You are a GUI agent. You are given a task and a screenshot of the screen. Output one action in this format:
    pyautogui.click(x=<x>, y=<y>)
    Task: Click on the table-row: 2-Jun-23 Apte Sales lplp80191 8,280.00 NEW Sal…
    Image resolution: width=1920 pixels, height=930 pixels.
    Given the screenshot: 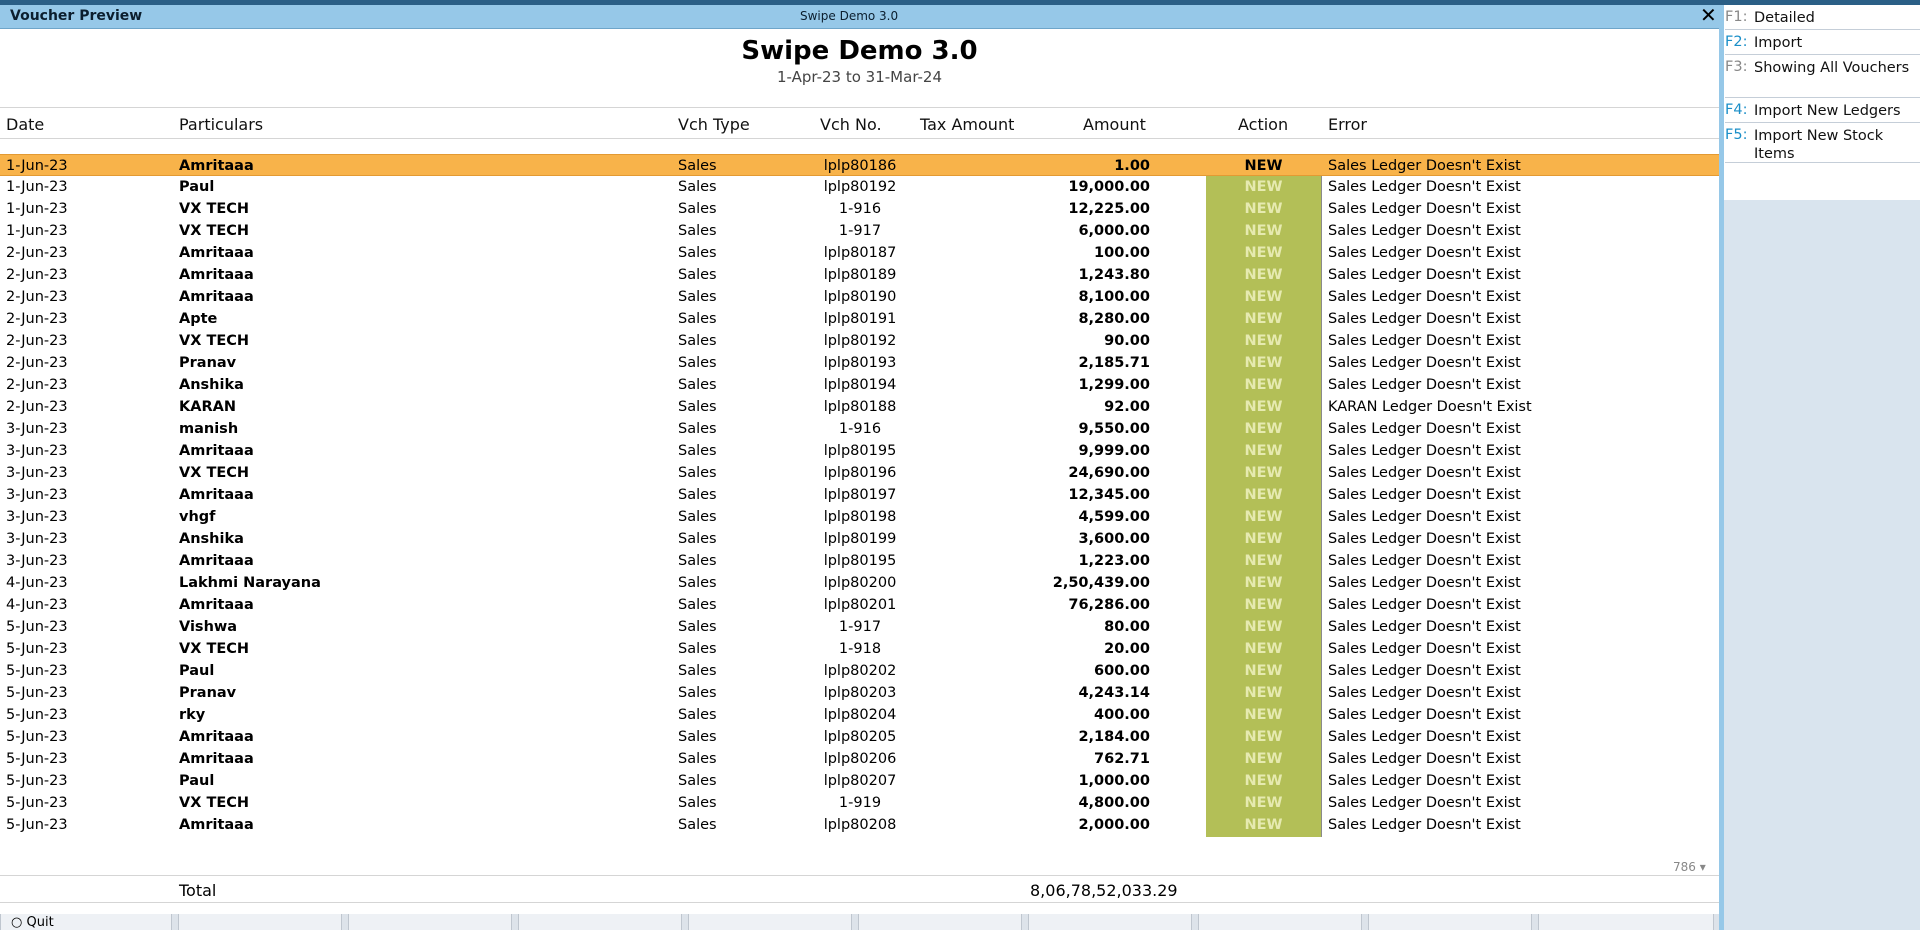 What is the action you would take?
    pyautogui.click(x=859, y=319)
    